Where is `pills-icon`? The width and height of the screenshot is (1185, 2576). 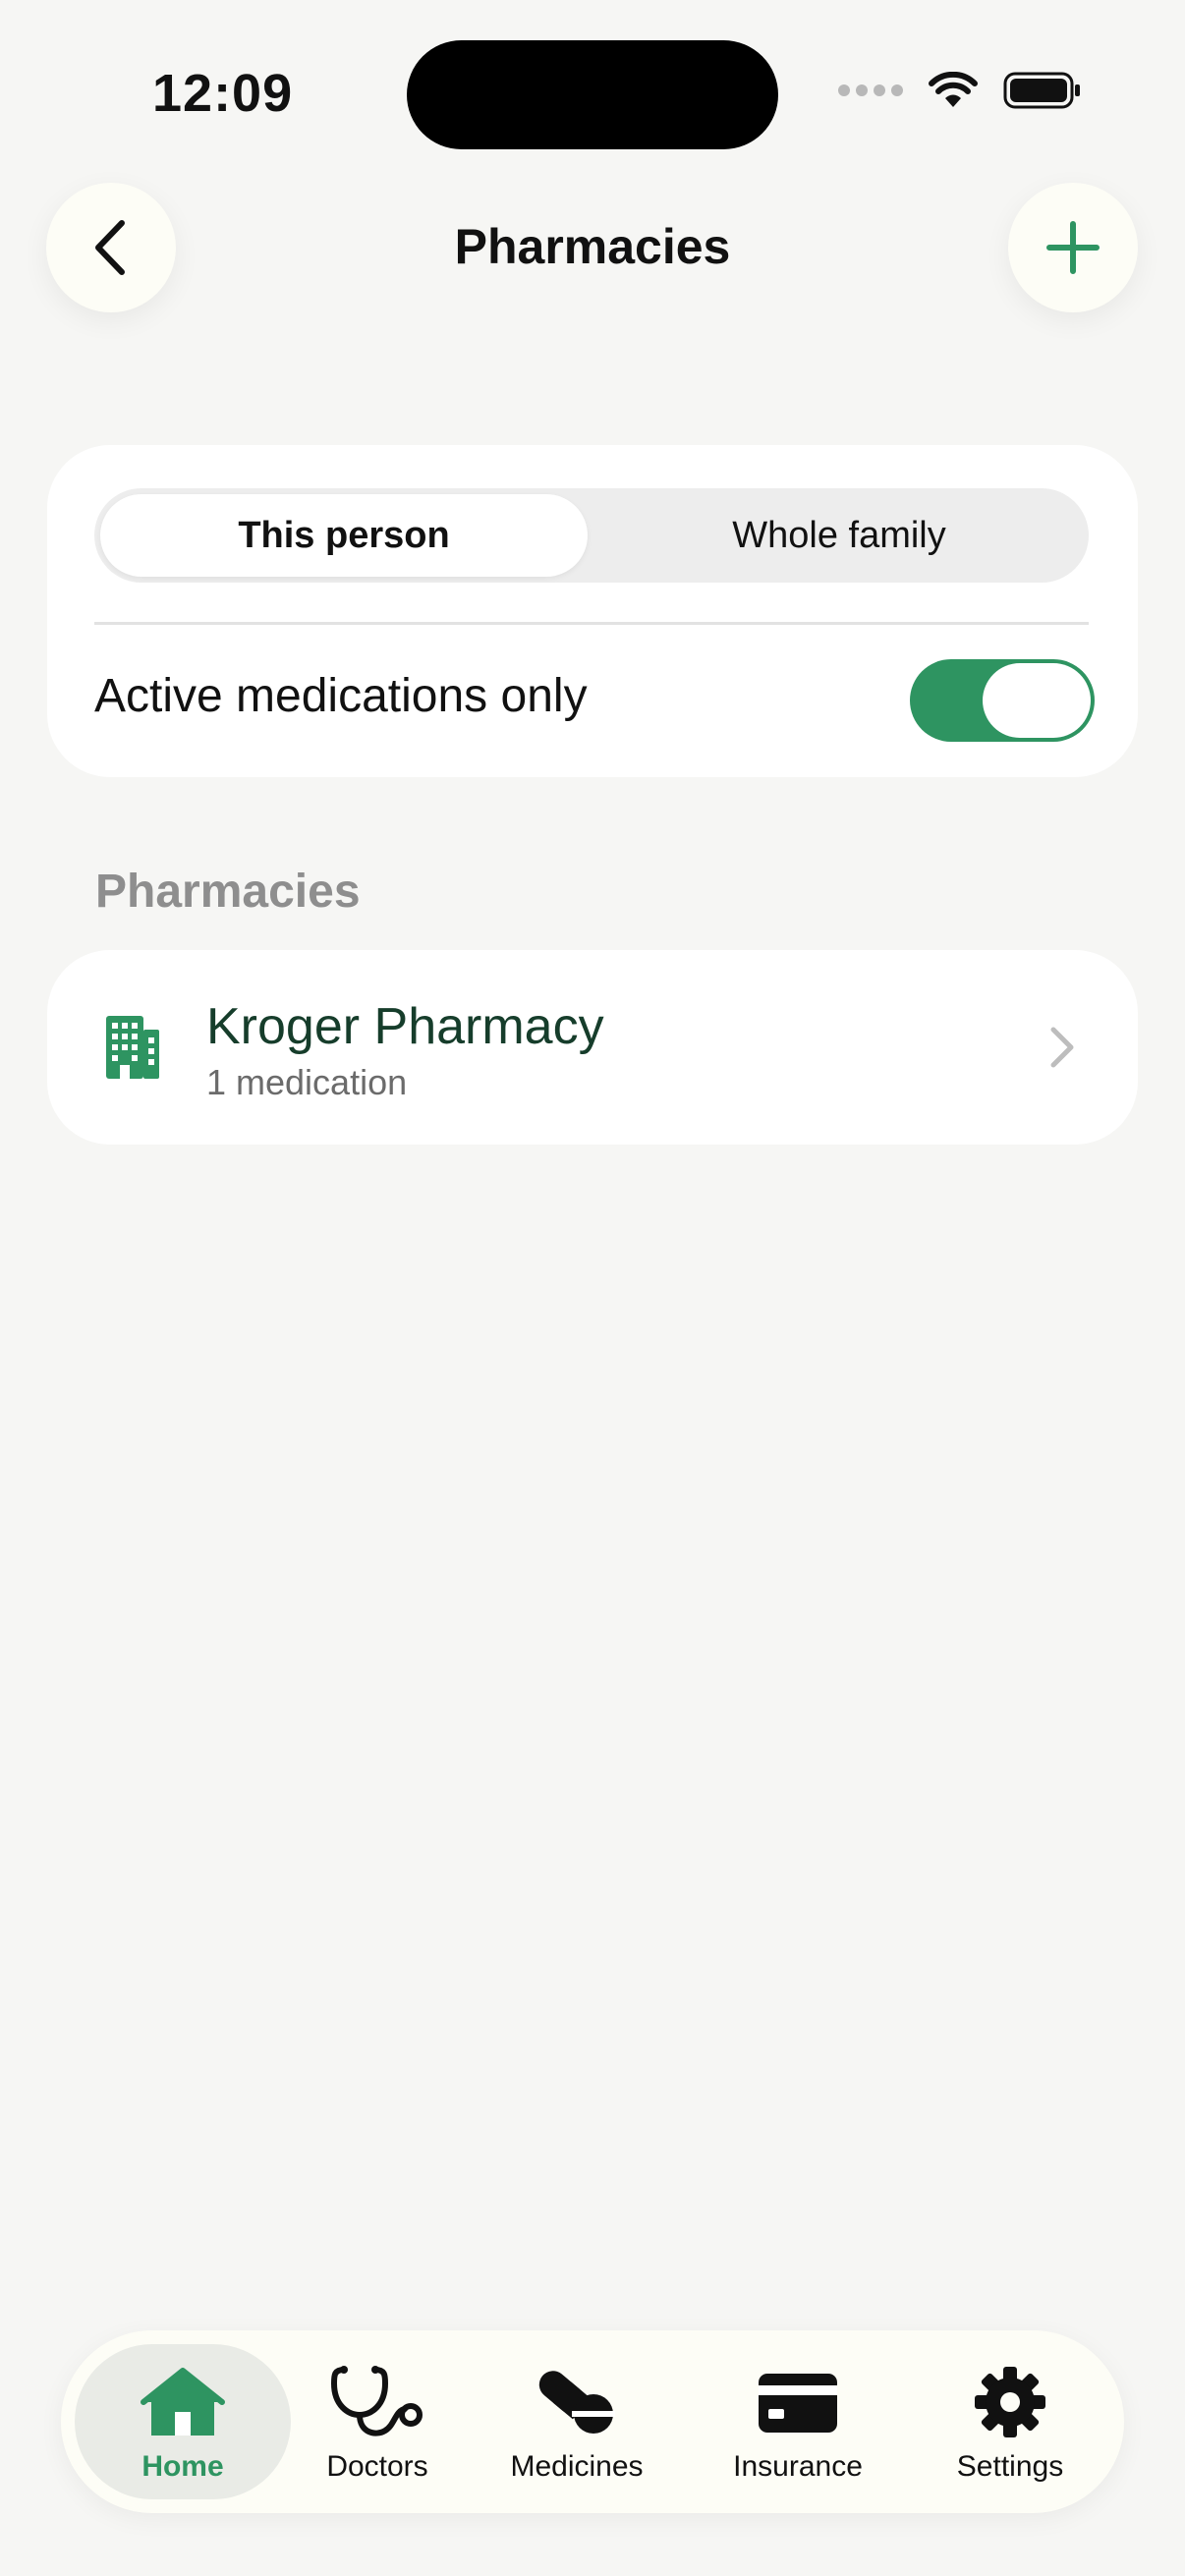
pills-icon is located at coordinates (577, 2402).